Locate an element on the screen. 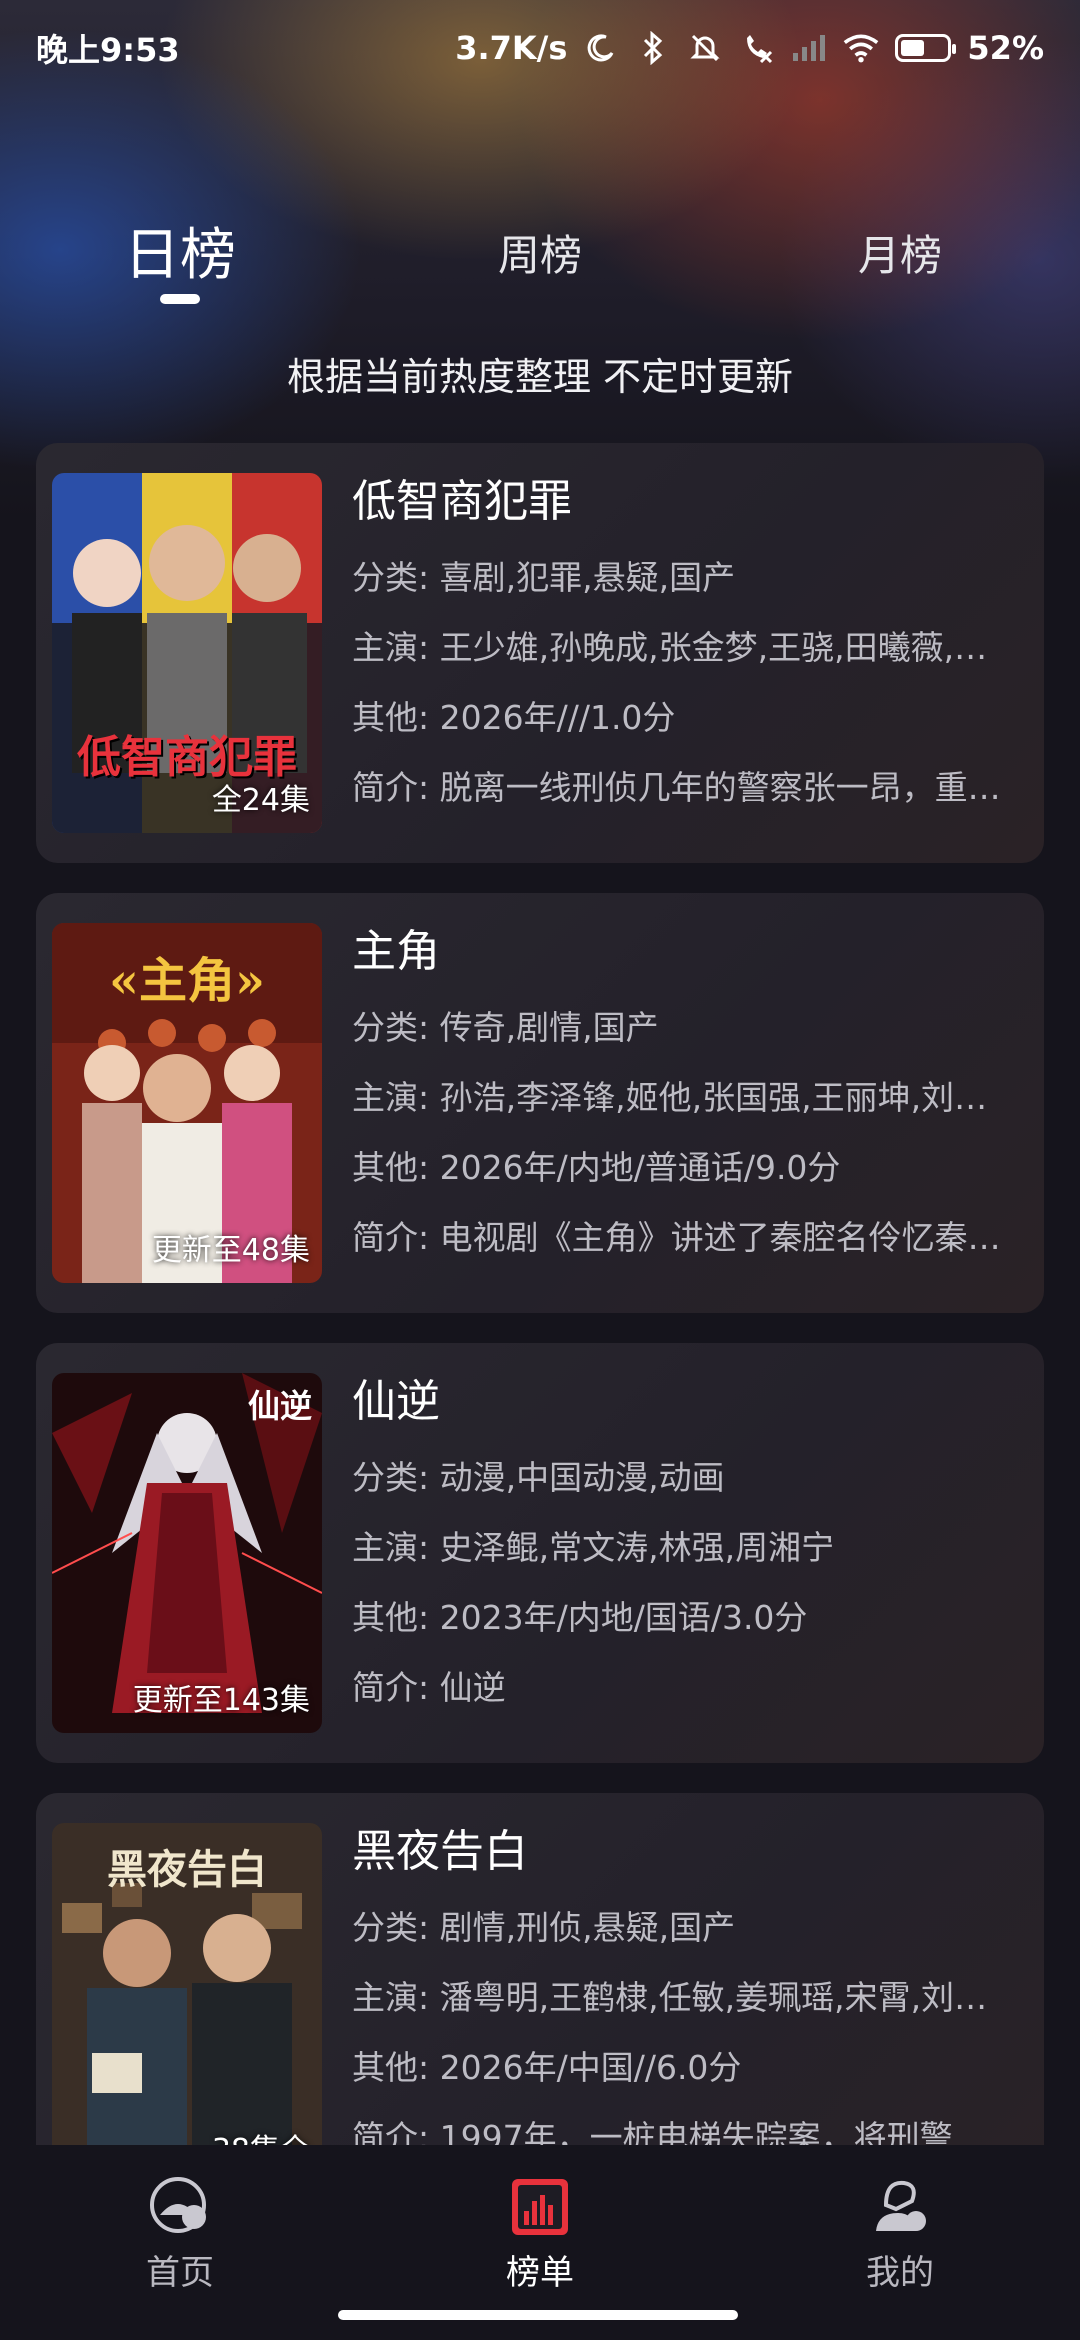 The width and height of the screenshot is (1080, 2340). call-off-icon is located at coordinates (757, 48).